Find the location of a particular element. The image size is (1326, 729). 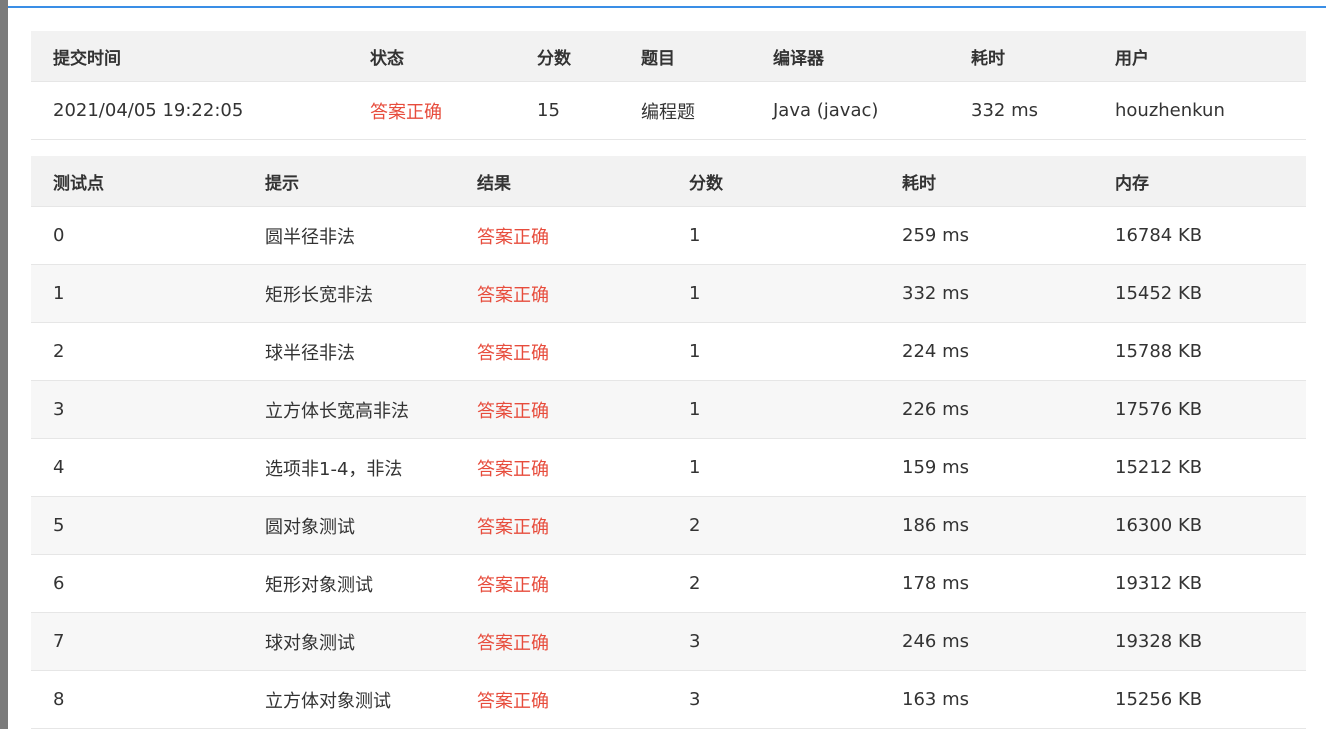

case-hint: 球半径非法 is located at coordinates (349, 351).